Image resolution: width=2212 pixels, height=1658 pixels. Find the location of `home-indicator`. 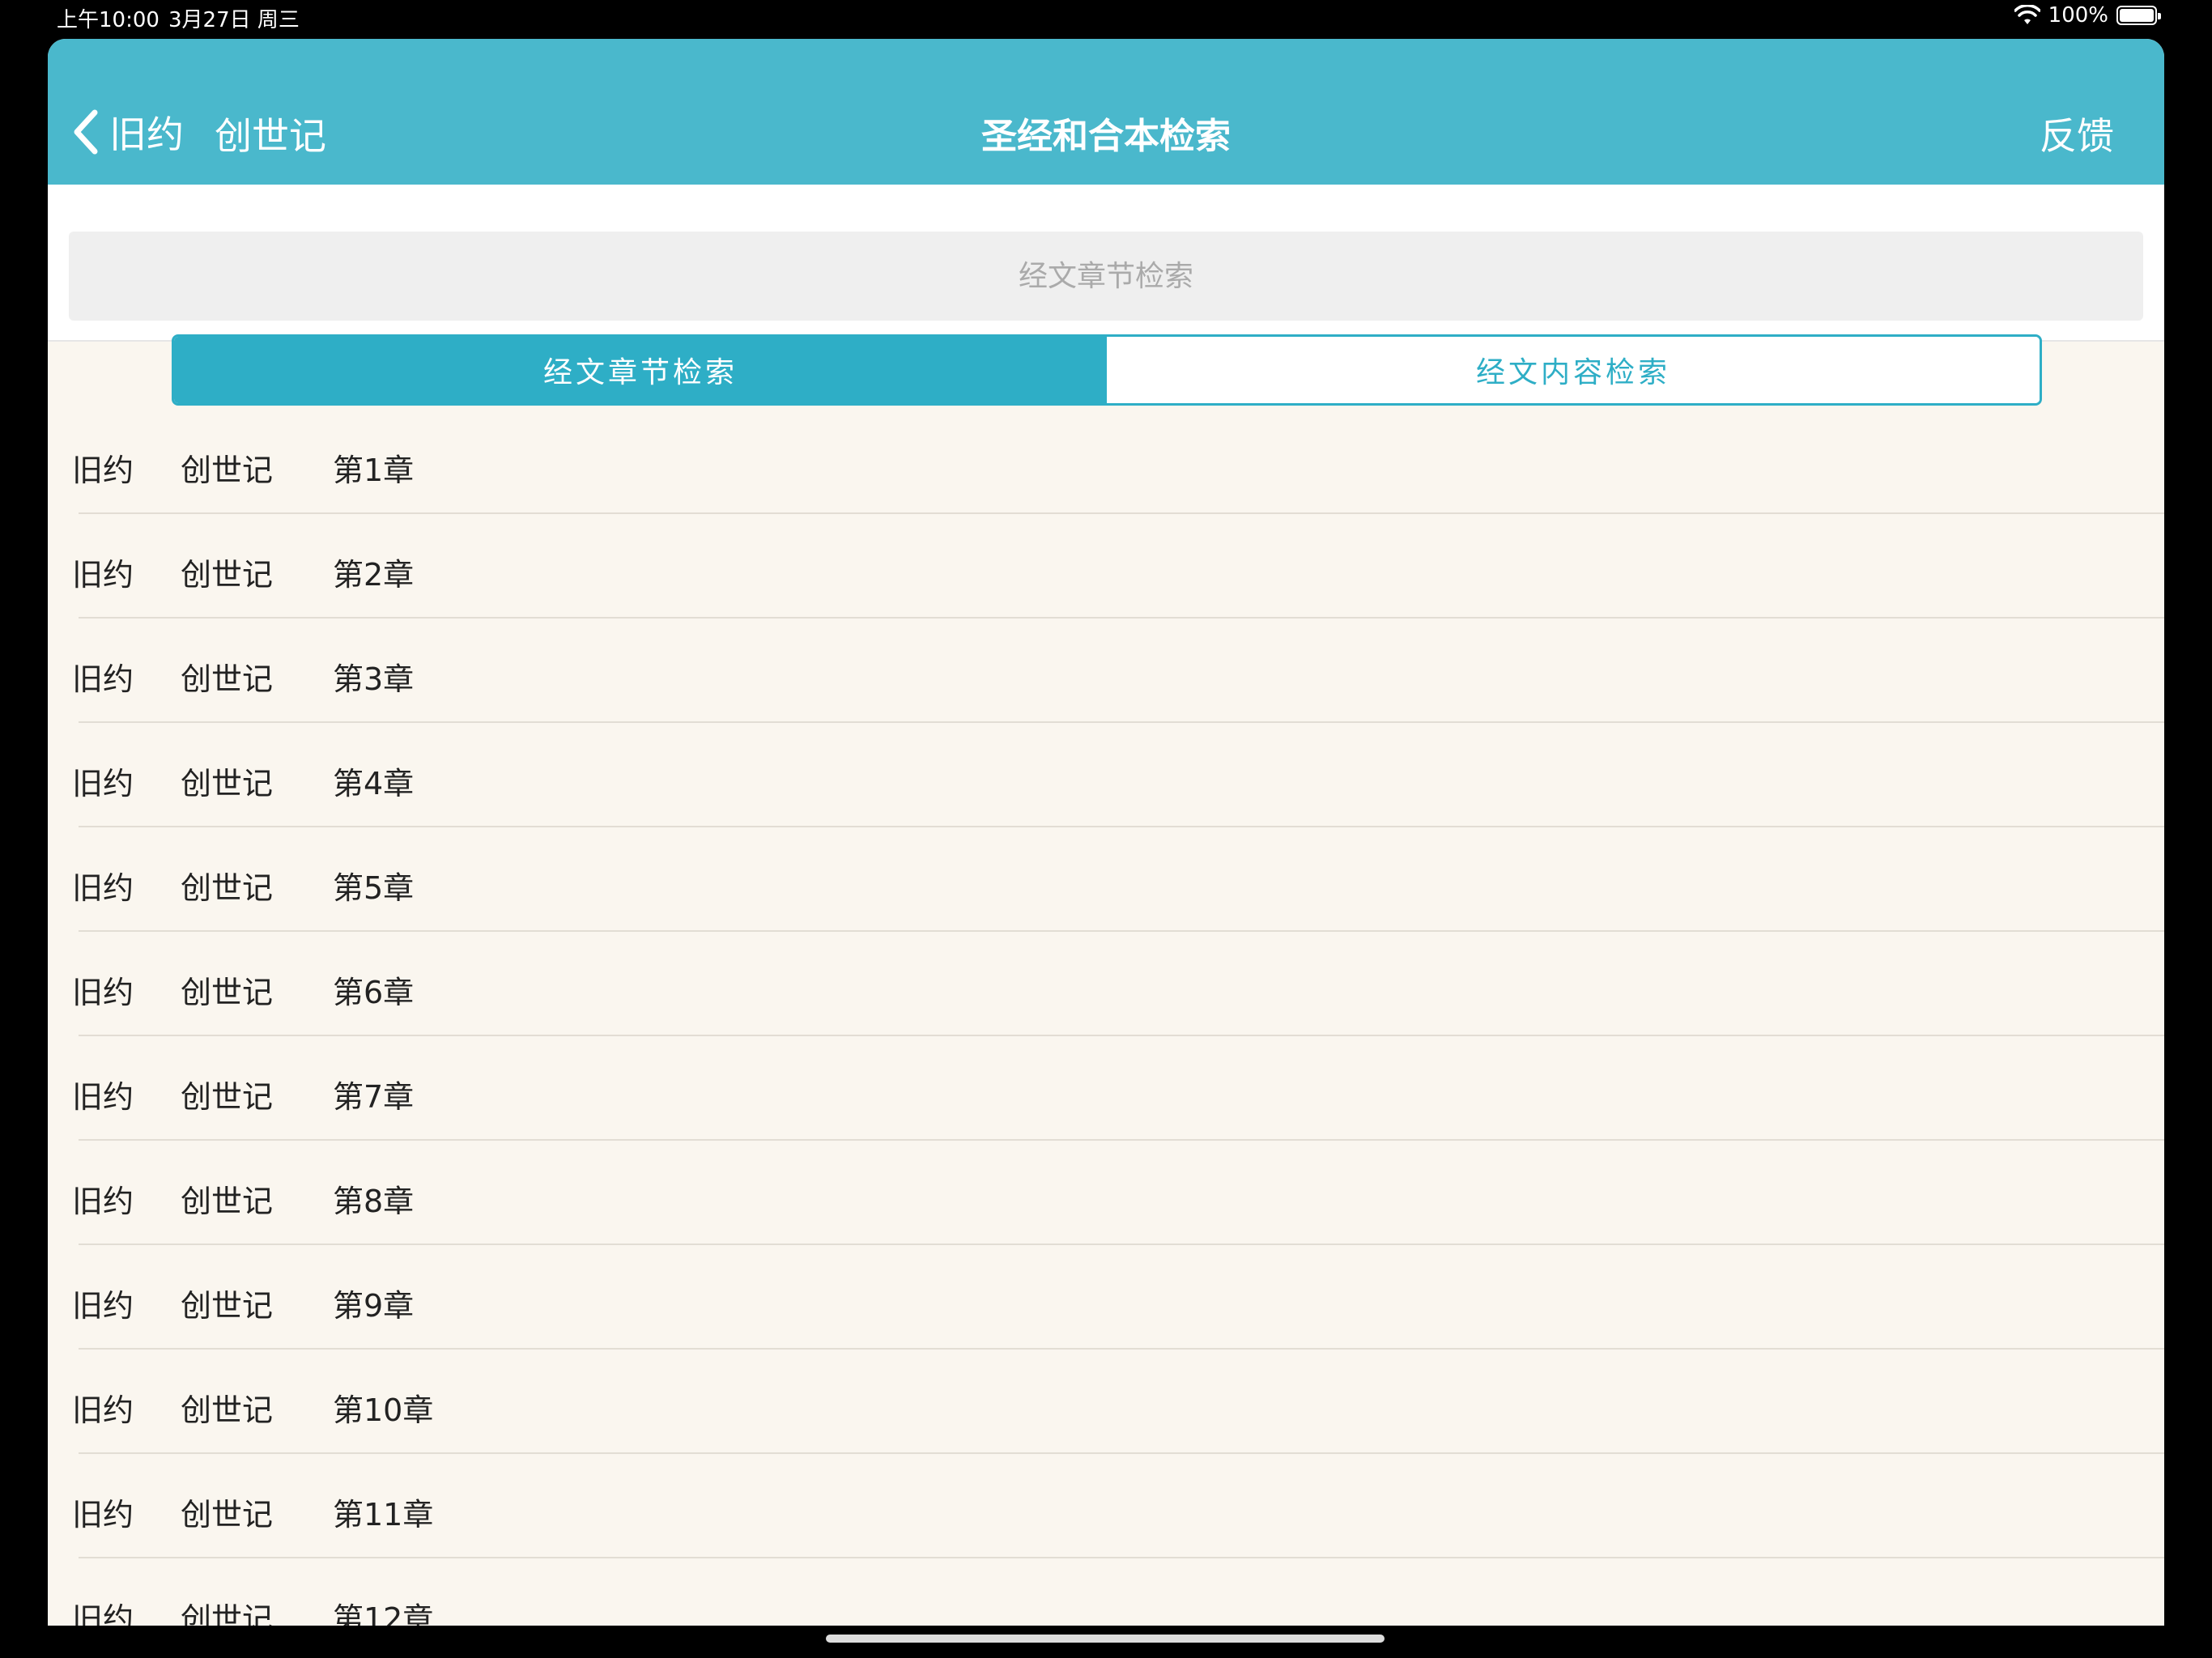

home-indicator is located at coordinates (1105, 1639).